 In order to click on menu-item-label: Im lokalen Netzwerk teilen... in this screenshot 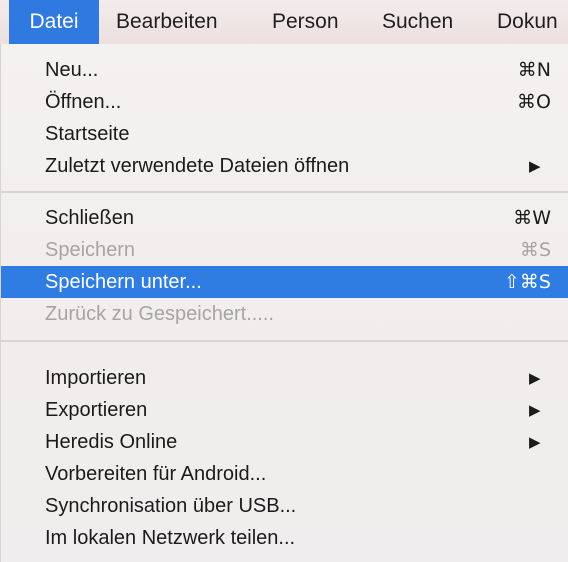, I will do `click(170, 538)`.